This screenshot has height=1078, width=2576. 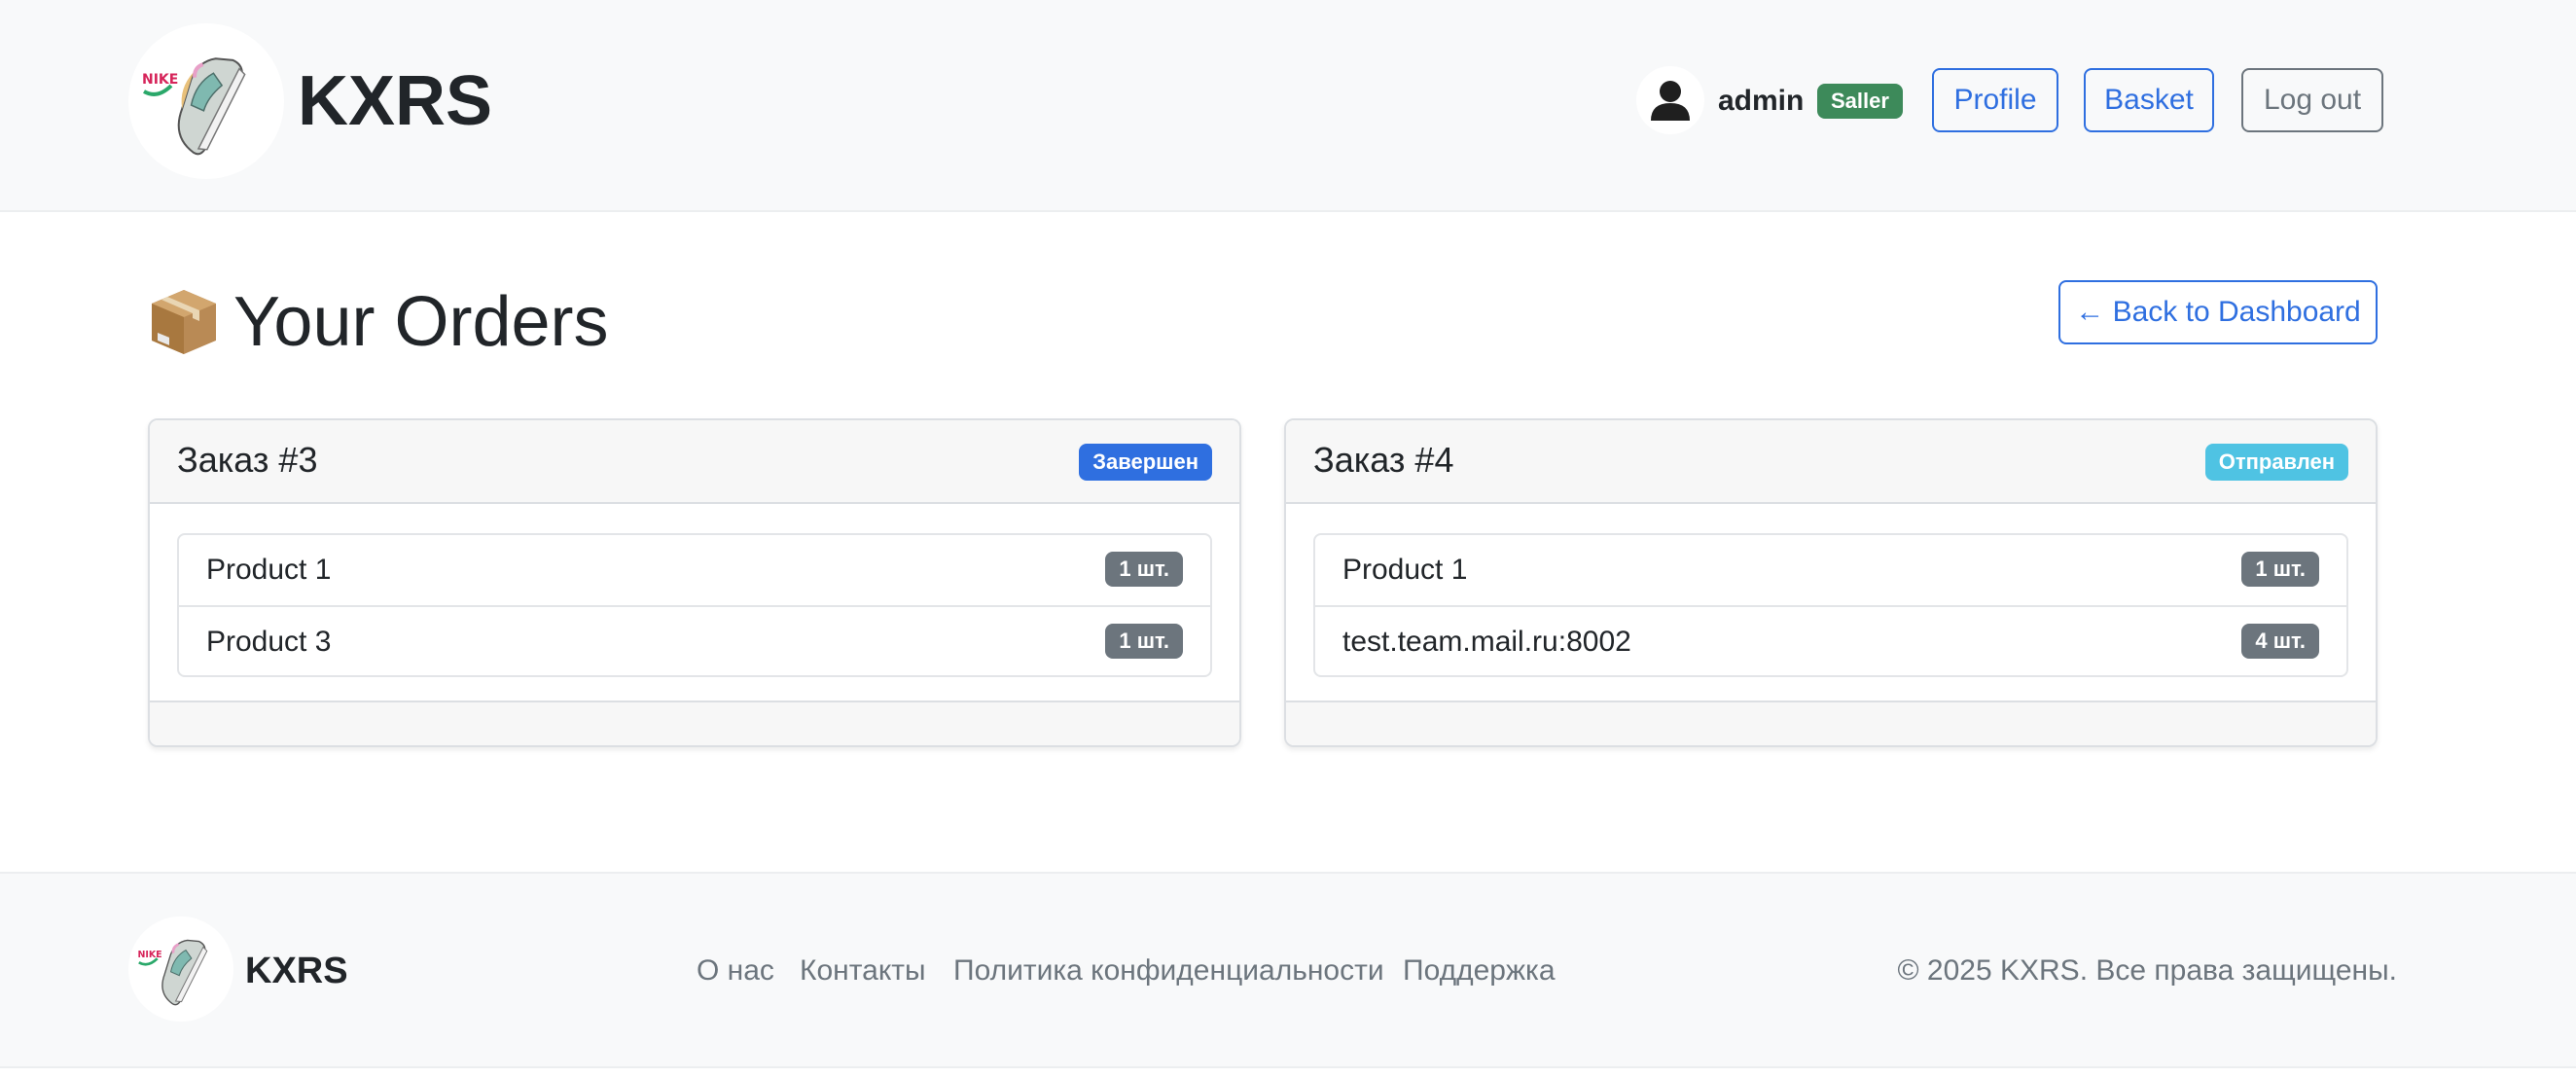 I want to click on user-avatar, so click(x=1670, y=100).